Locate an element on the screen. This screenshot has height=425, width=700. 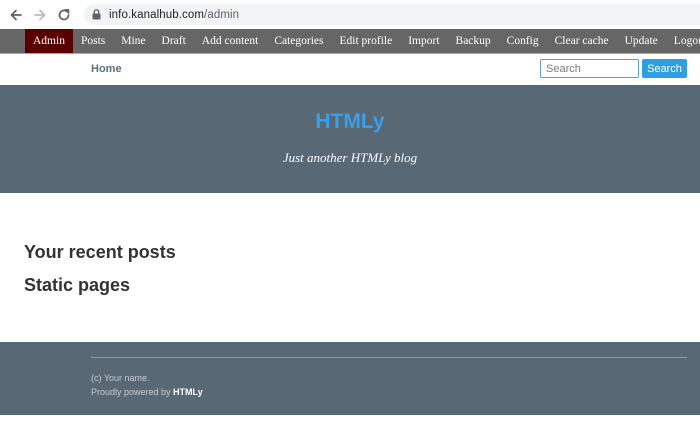
lock-icon is located at coordinates (96, 15).